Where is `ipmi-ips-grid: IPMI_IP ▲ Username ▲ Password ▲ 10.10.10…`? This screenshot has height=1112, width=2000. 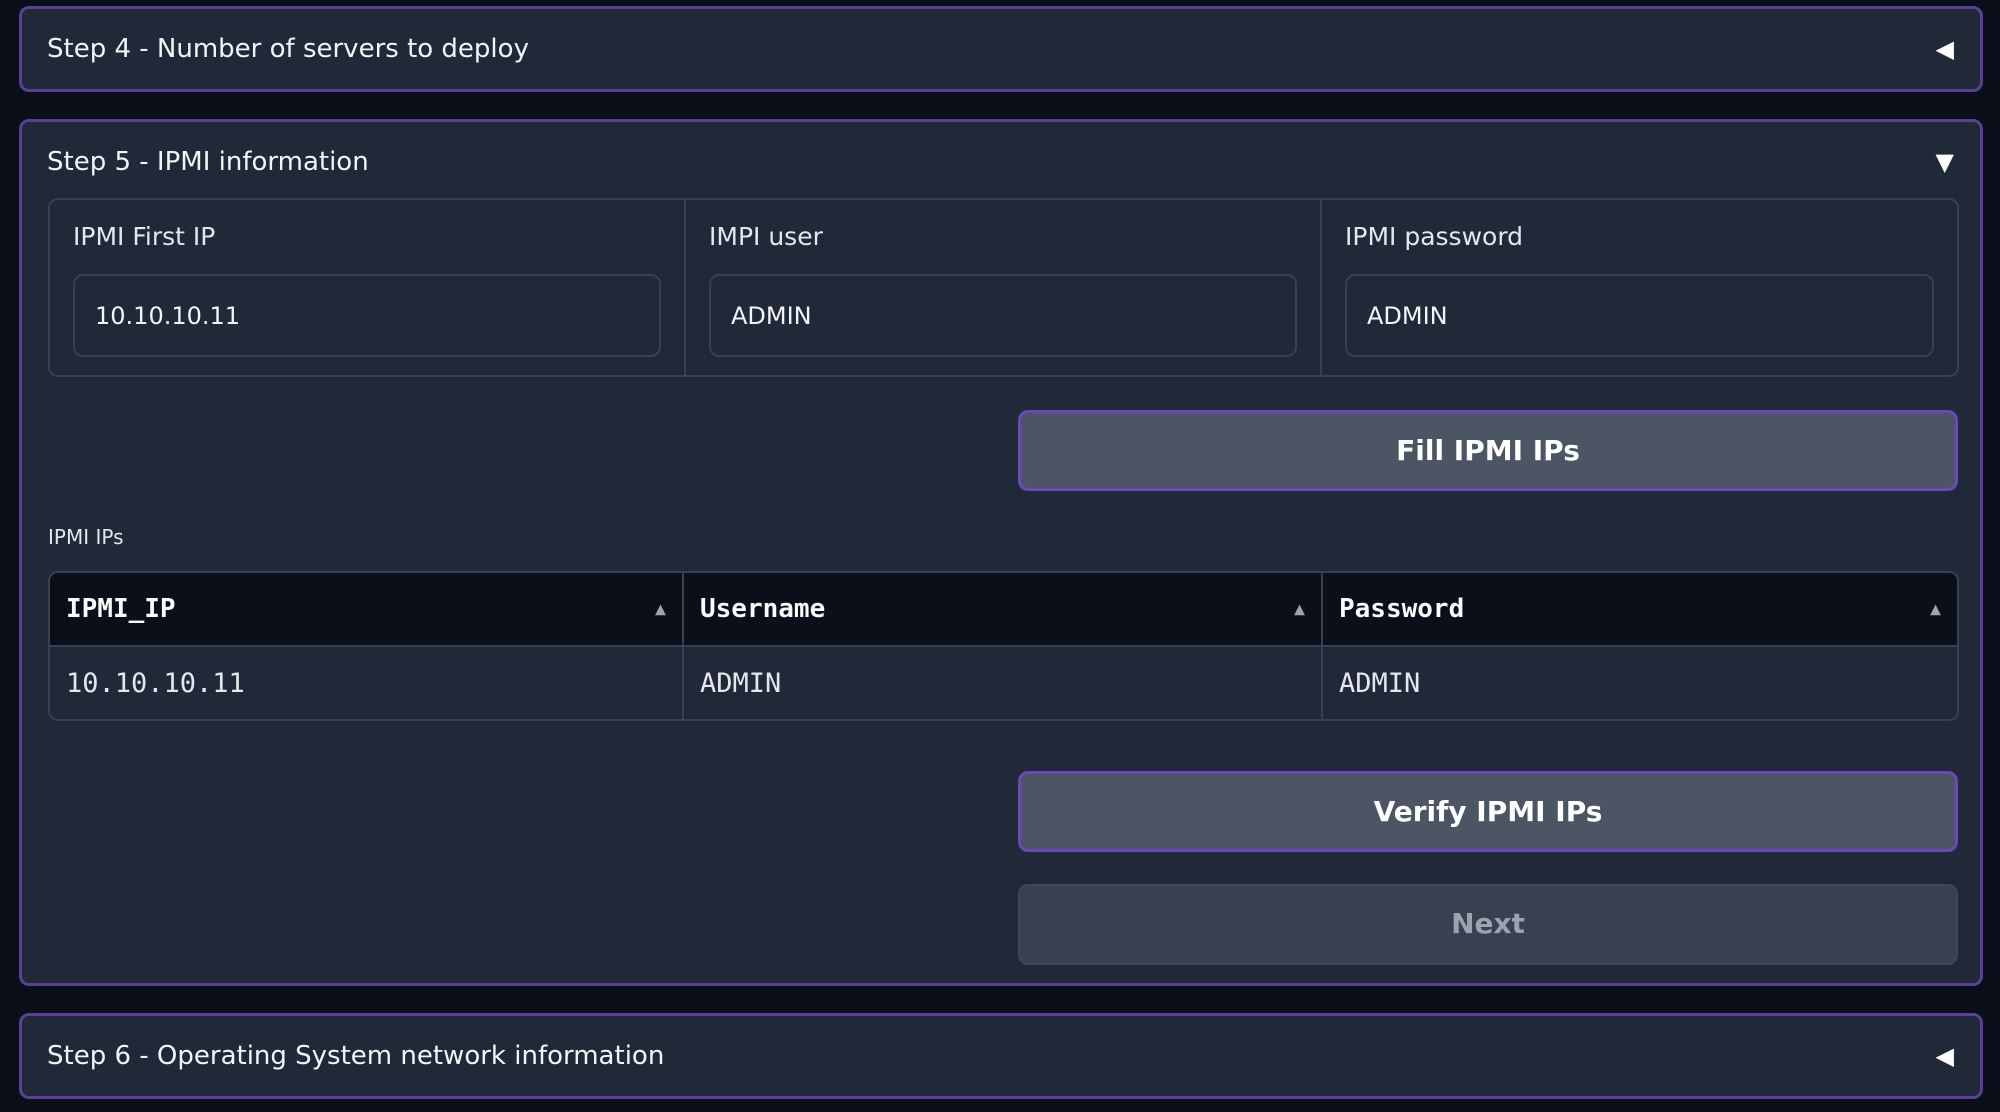 ipmi-ips-grid: IPMI_IP ▲ Username ▲ Password ▲ 10.10.10… is located at coordinates (1003, 646).